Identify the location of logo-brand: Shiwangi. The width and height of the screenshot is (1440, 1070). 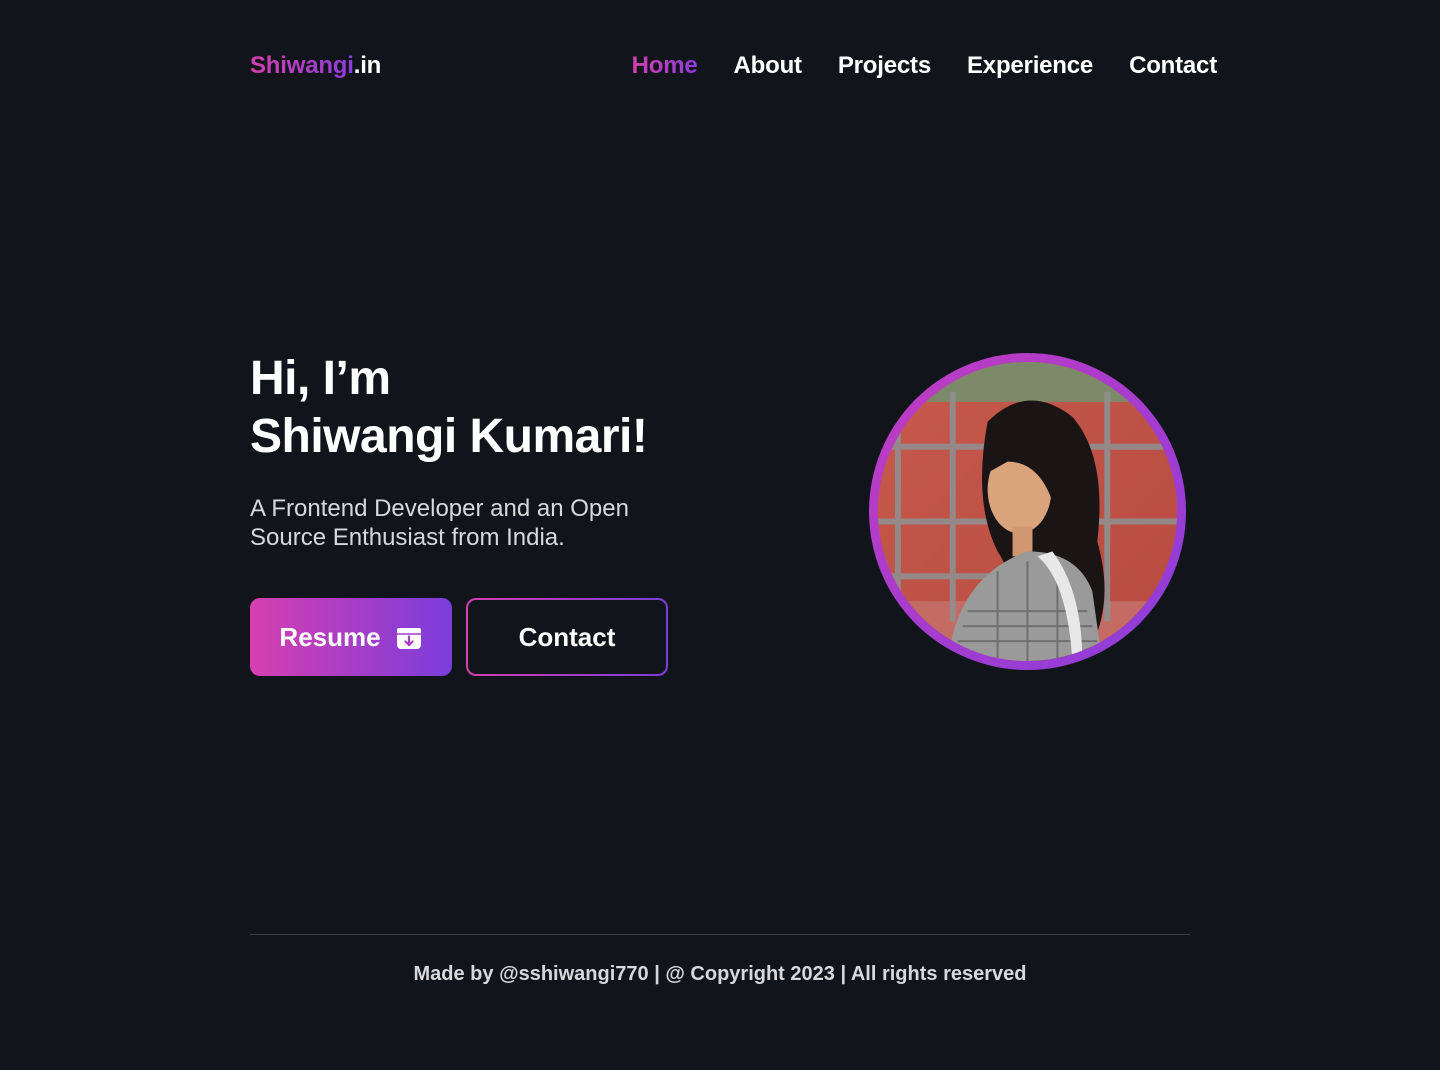
(302, 65).